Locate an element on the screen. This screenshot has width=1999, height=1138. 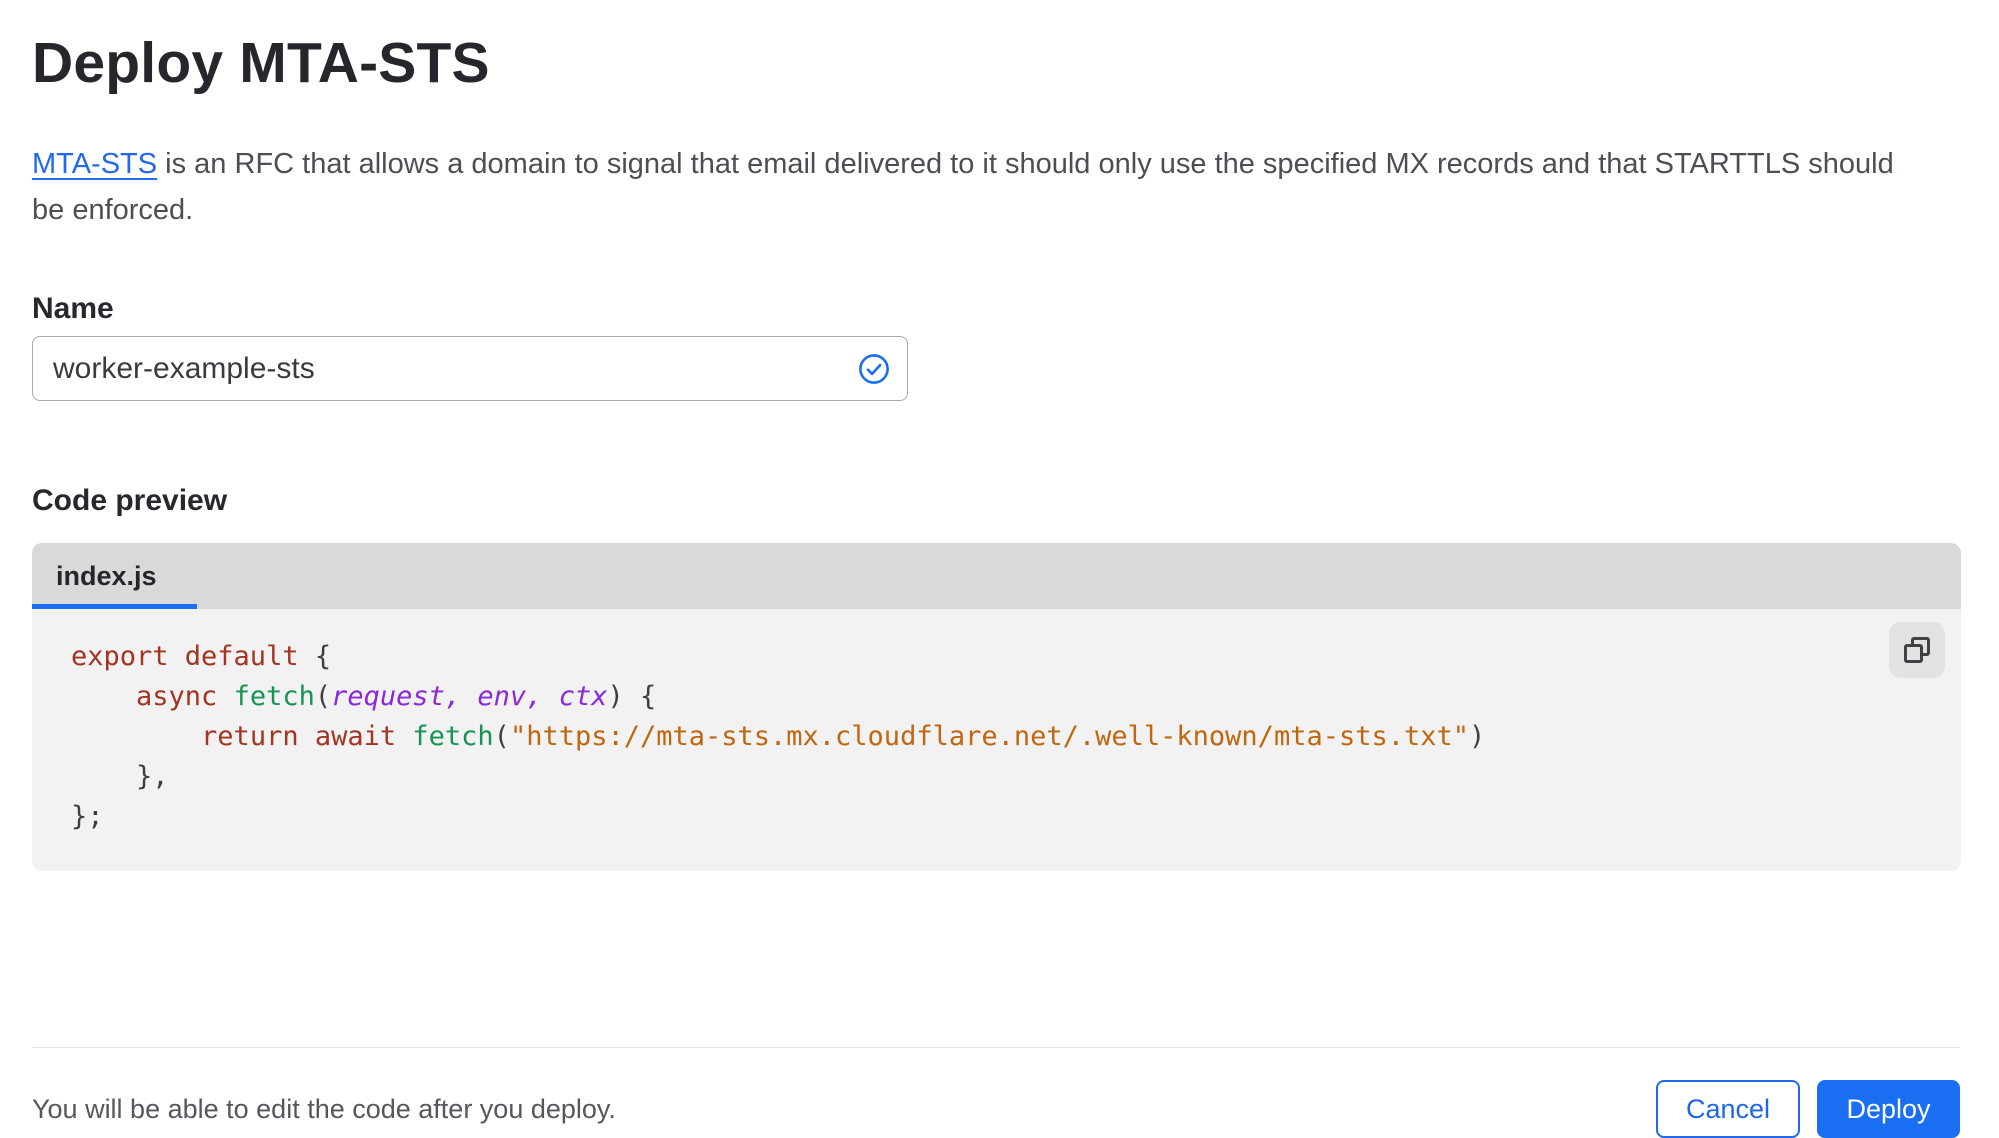
code-token: }; is located at coordinates (87, 817).